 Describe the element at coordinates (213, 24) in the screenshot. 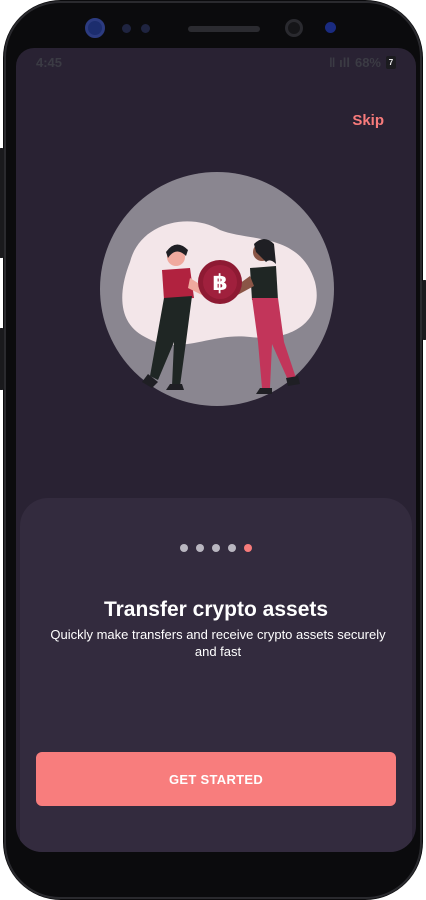

I see `top-bezel` at that location.